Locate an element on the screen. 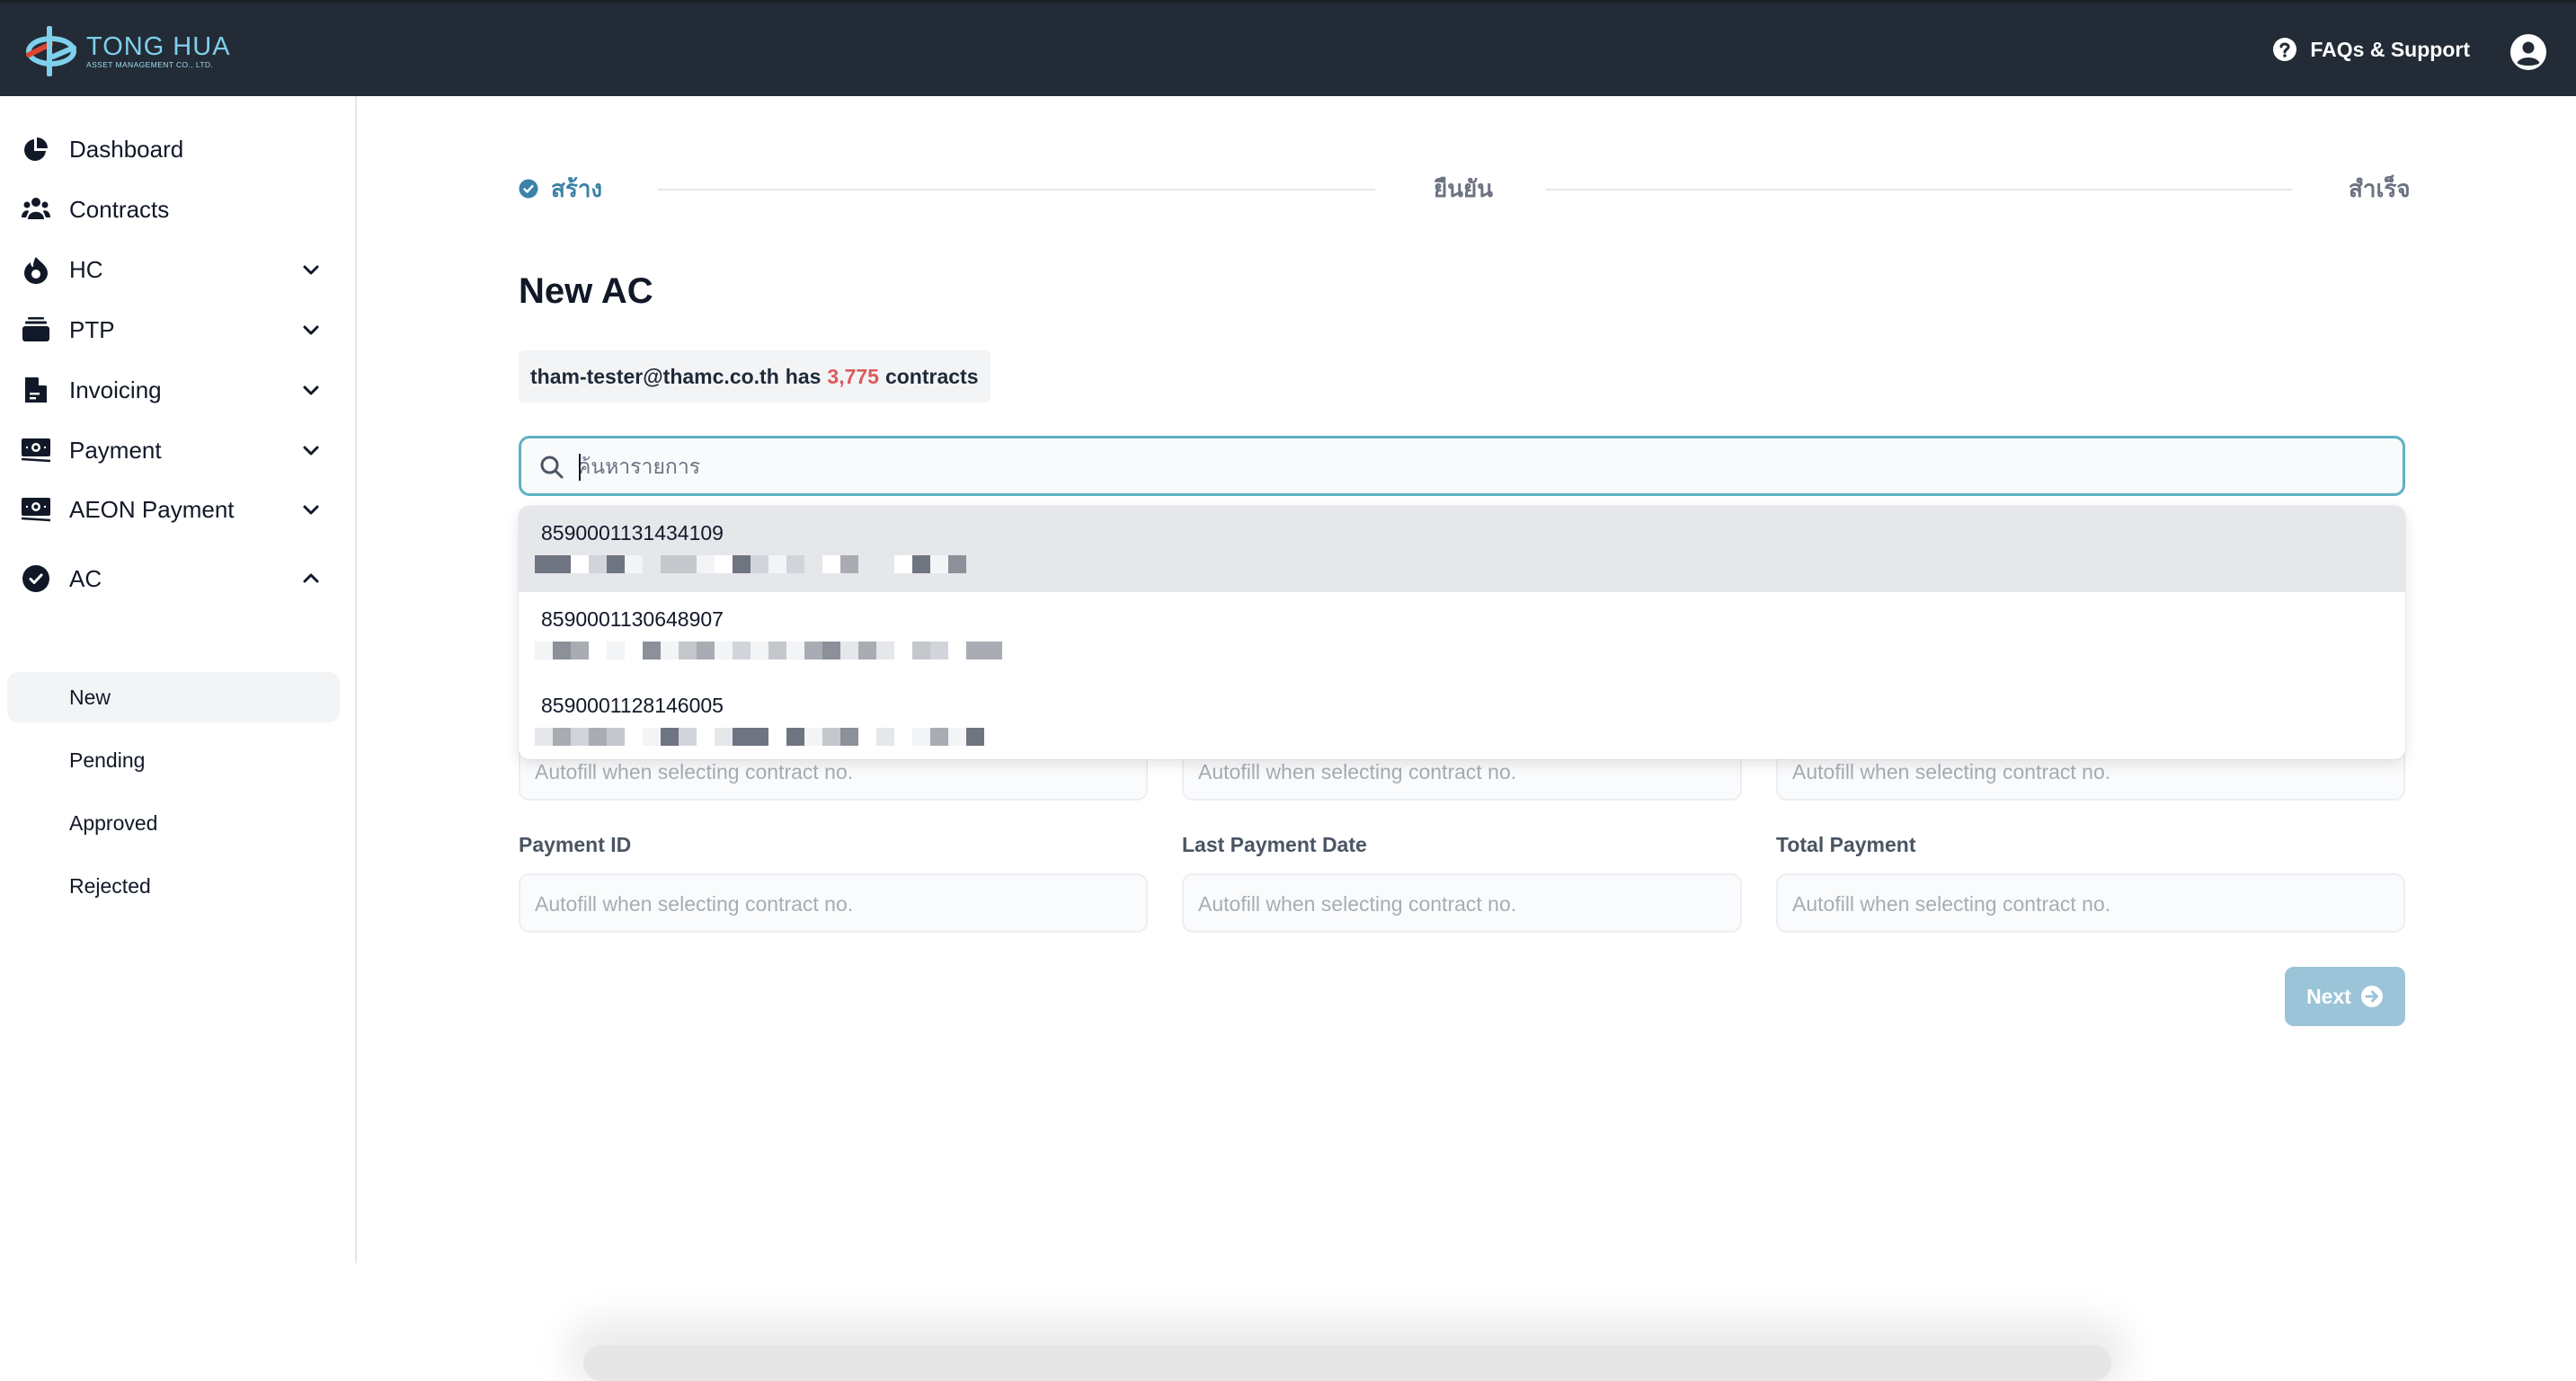  next-button: Next is located at coordinates (2345, 996).